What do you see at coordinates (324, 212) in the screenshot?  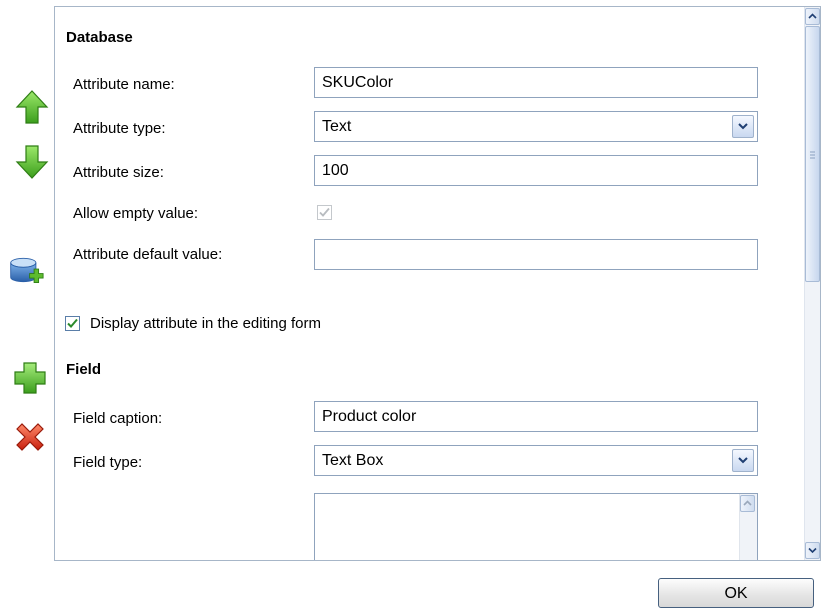 I see `allow-empty-checkbox` at bounding box center [324, 212].